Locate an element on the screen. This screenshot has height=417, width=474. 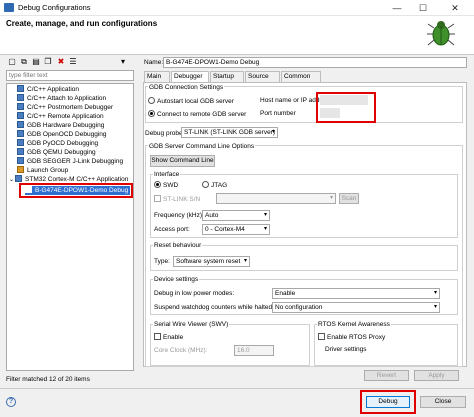
port-label: Port number is located at coordinates (278, 113).